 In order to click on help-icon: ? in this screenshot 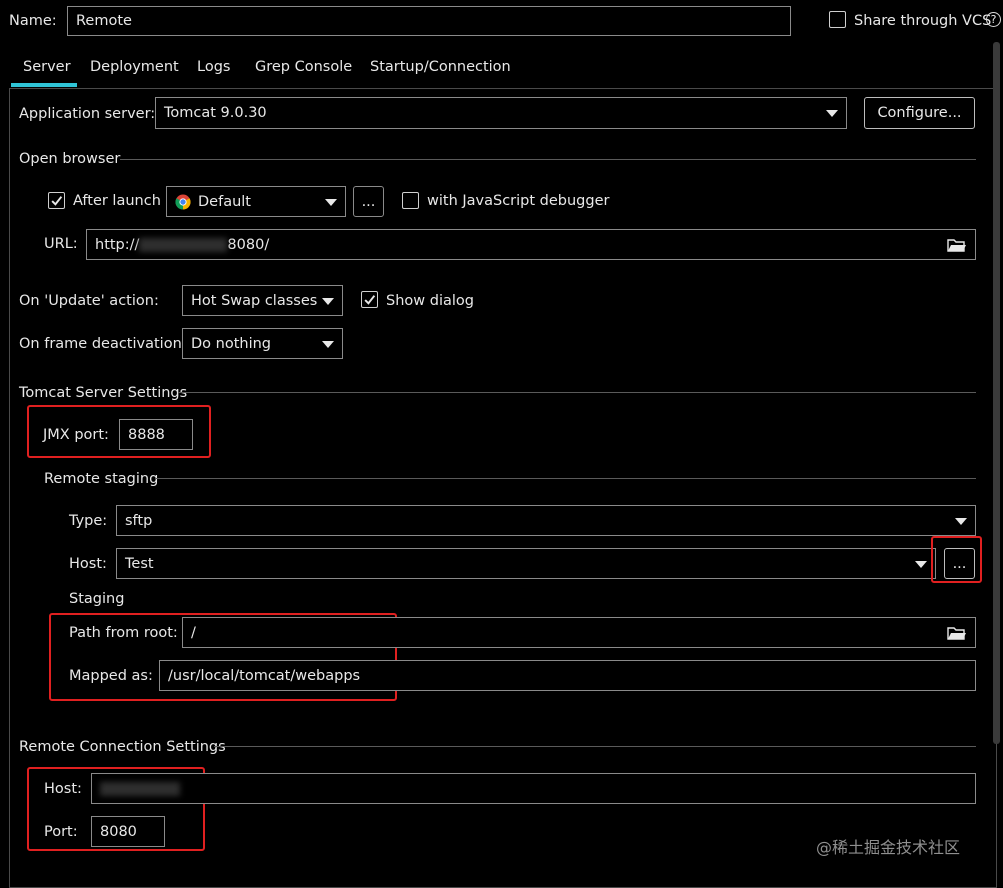, I will do `click(993, 19)`.